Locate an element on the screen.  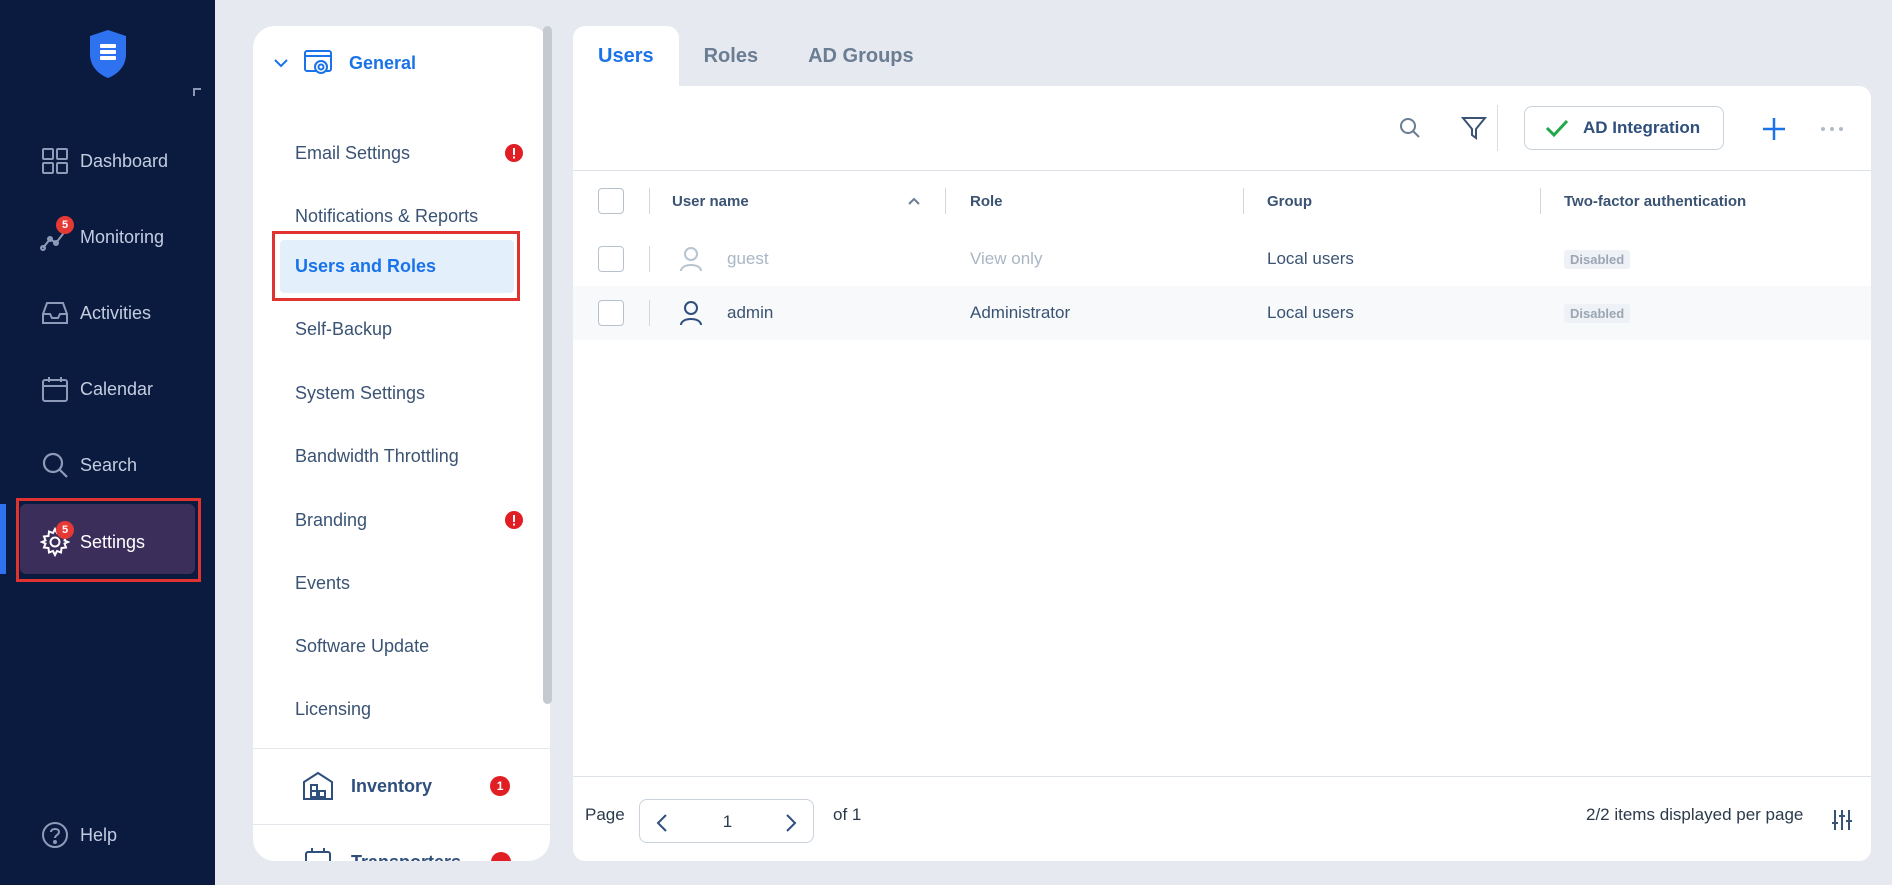
transporters-badge is located at coordinates (501, 856).